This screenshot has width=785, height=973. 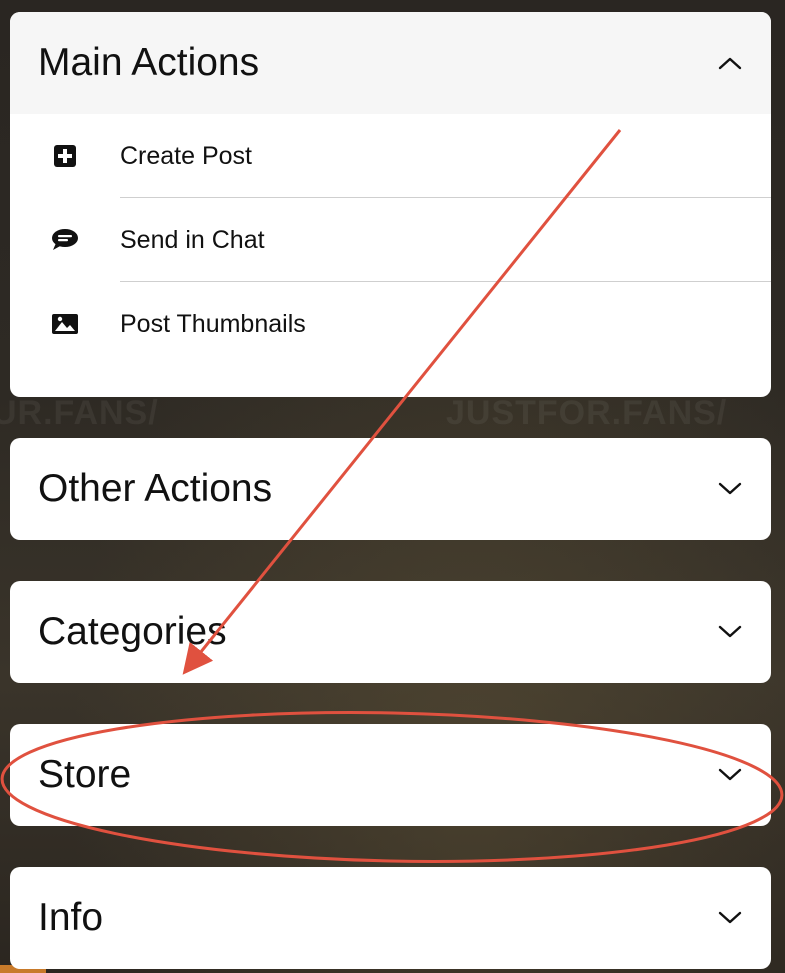 I want to click on other-actions-panel: Other Actions, so click(x=390, y=489).